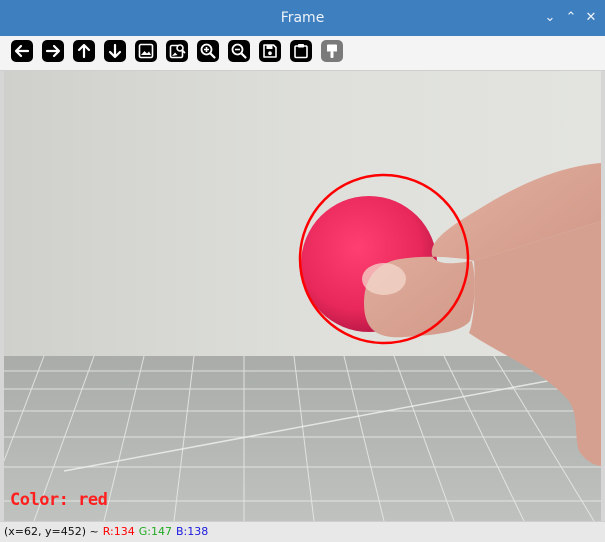  What do you see at coordinates (155, 531) in the screenshot?
I see `pixel-green-value: G:147` at bounding box center [155, 531].